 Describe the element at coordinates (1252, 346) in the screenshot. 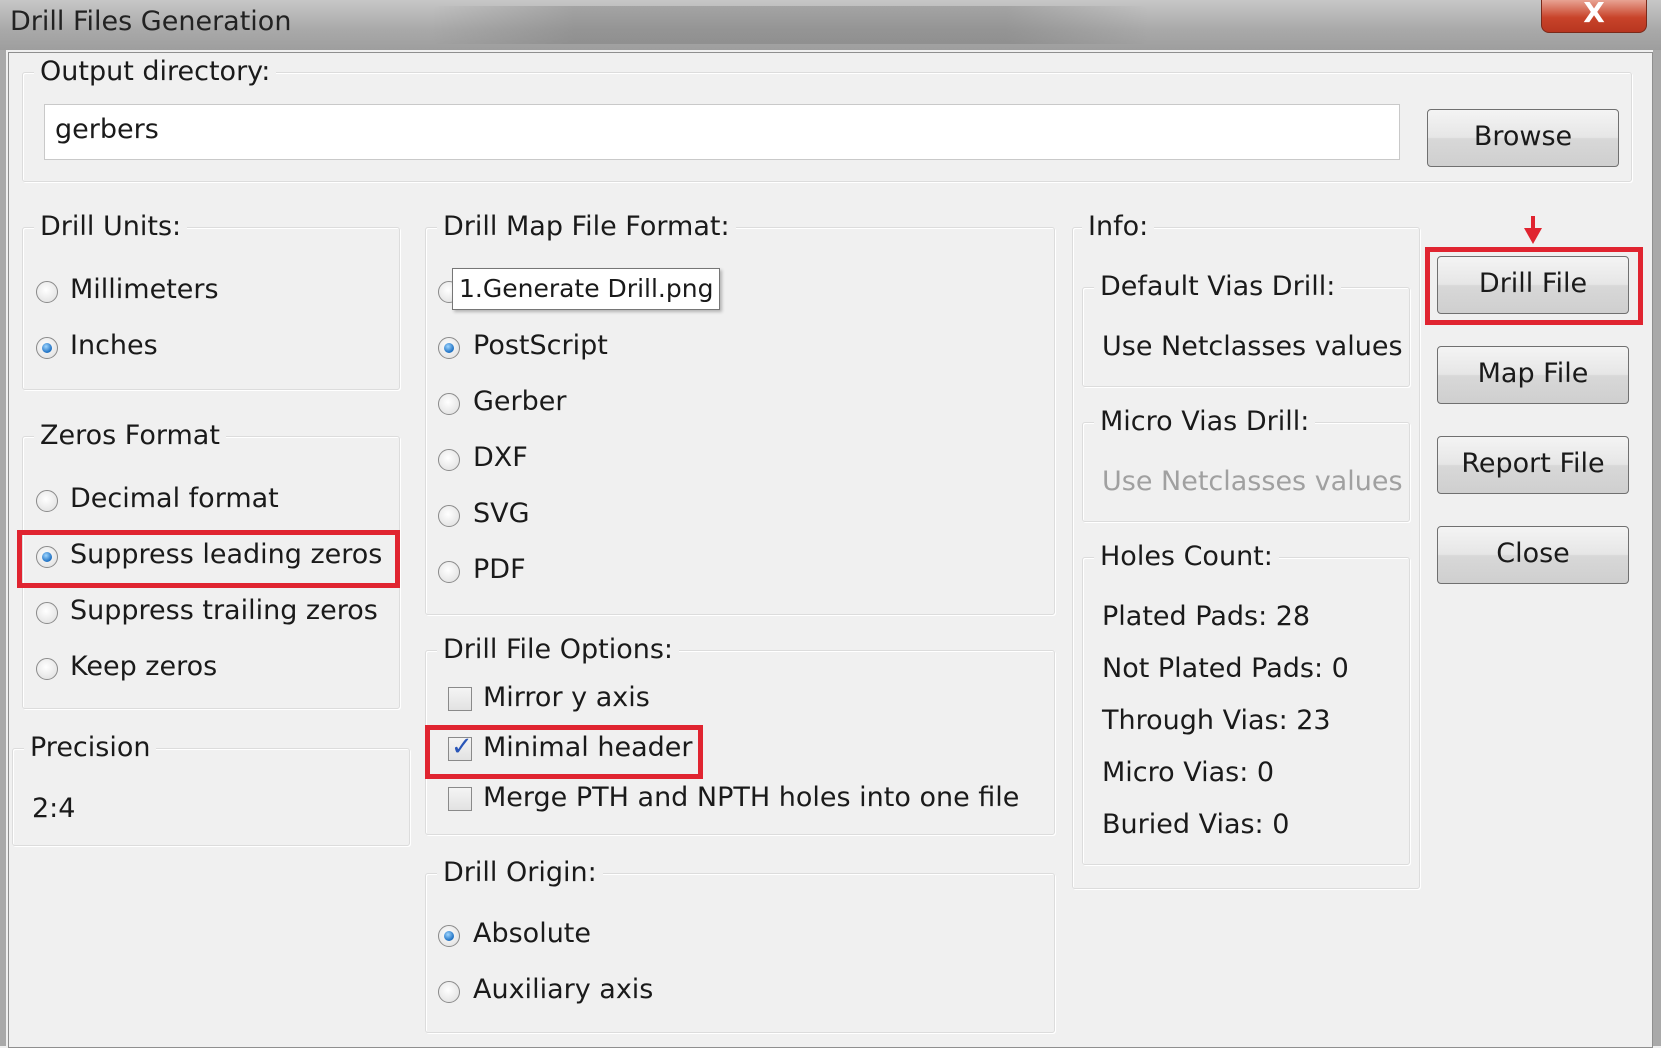

I see `default-vias-value: Use Netclasses values` at that location.